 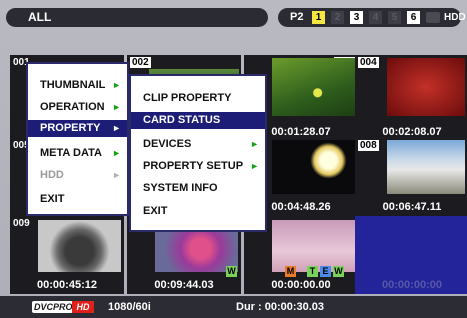 What do you see at coordinates (411, 255) in the screenshot?
I see `clip-thumbnail: 00:00:00:00` at bounding box center [411, 255].